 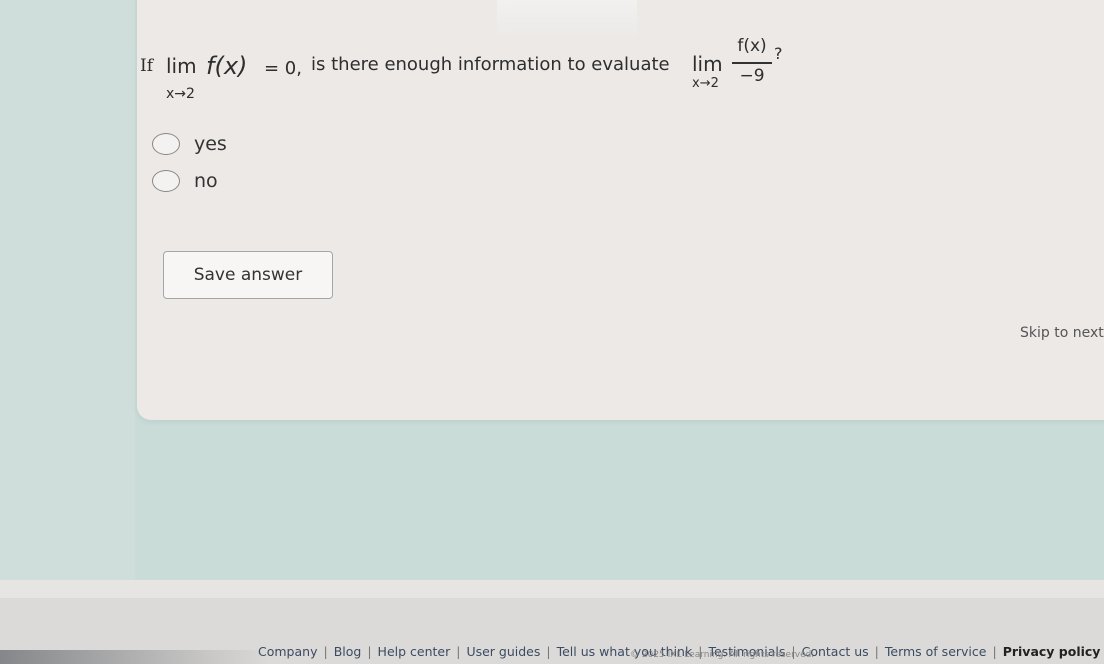 I want to click on second-limit-subscript: x→2, so click(x=705, y=83).